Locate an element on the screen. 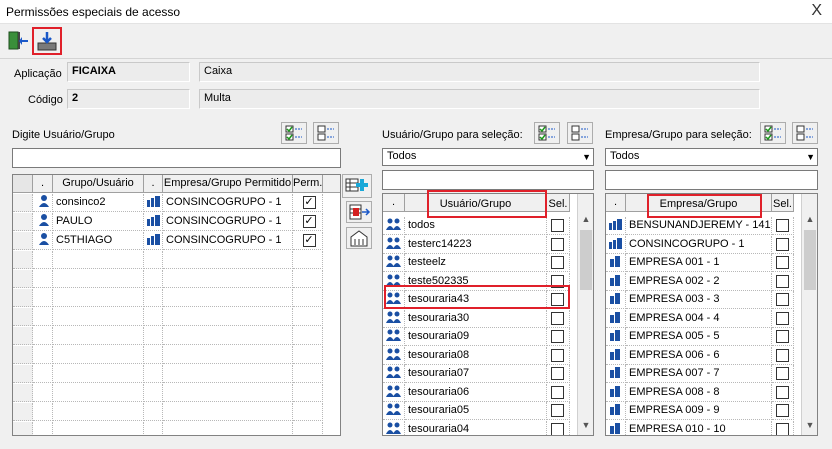 Image resolution: width=832 pixels, height=449 pixels. list-item: todos is located at coordinates (480, 226).